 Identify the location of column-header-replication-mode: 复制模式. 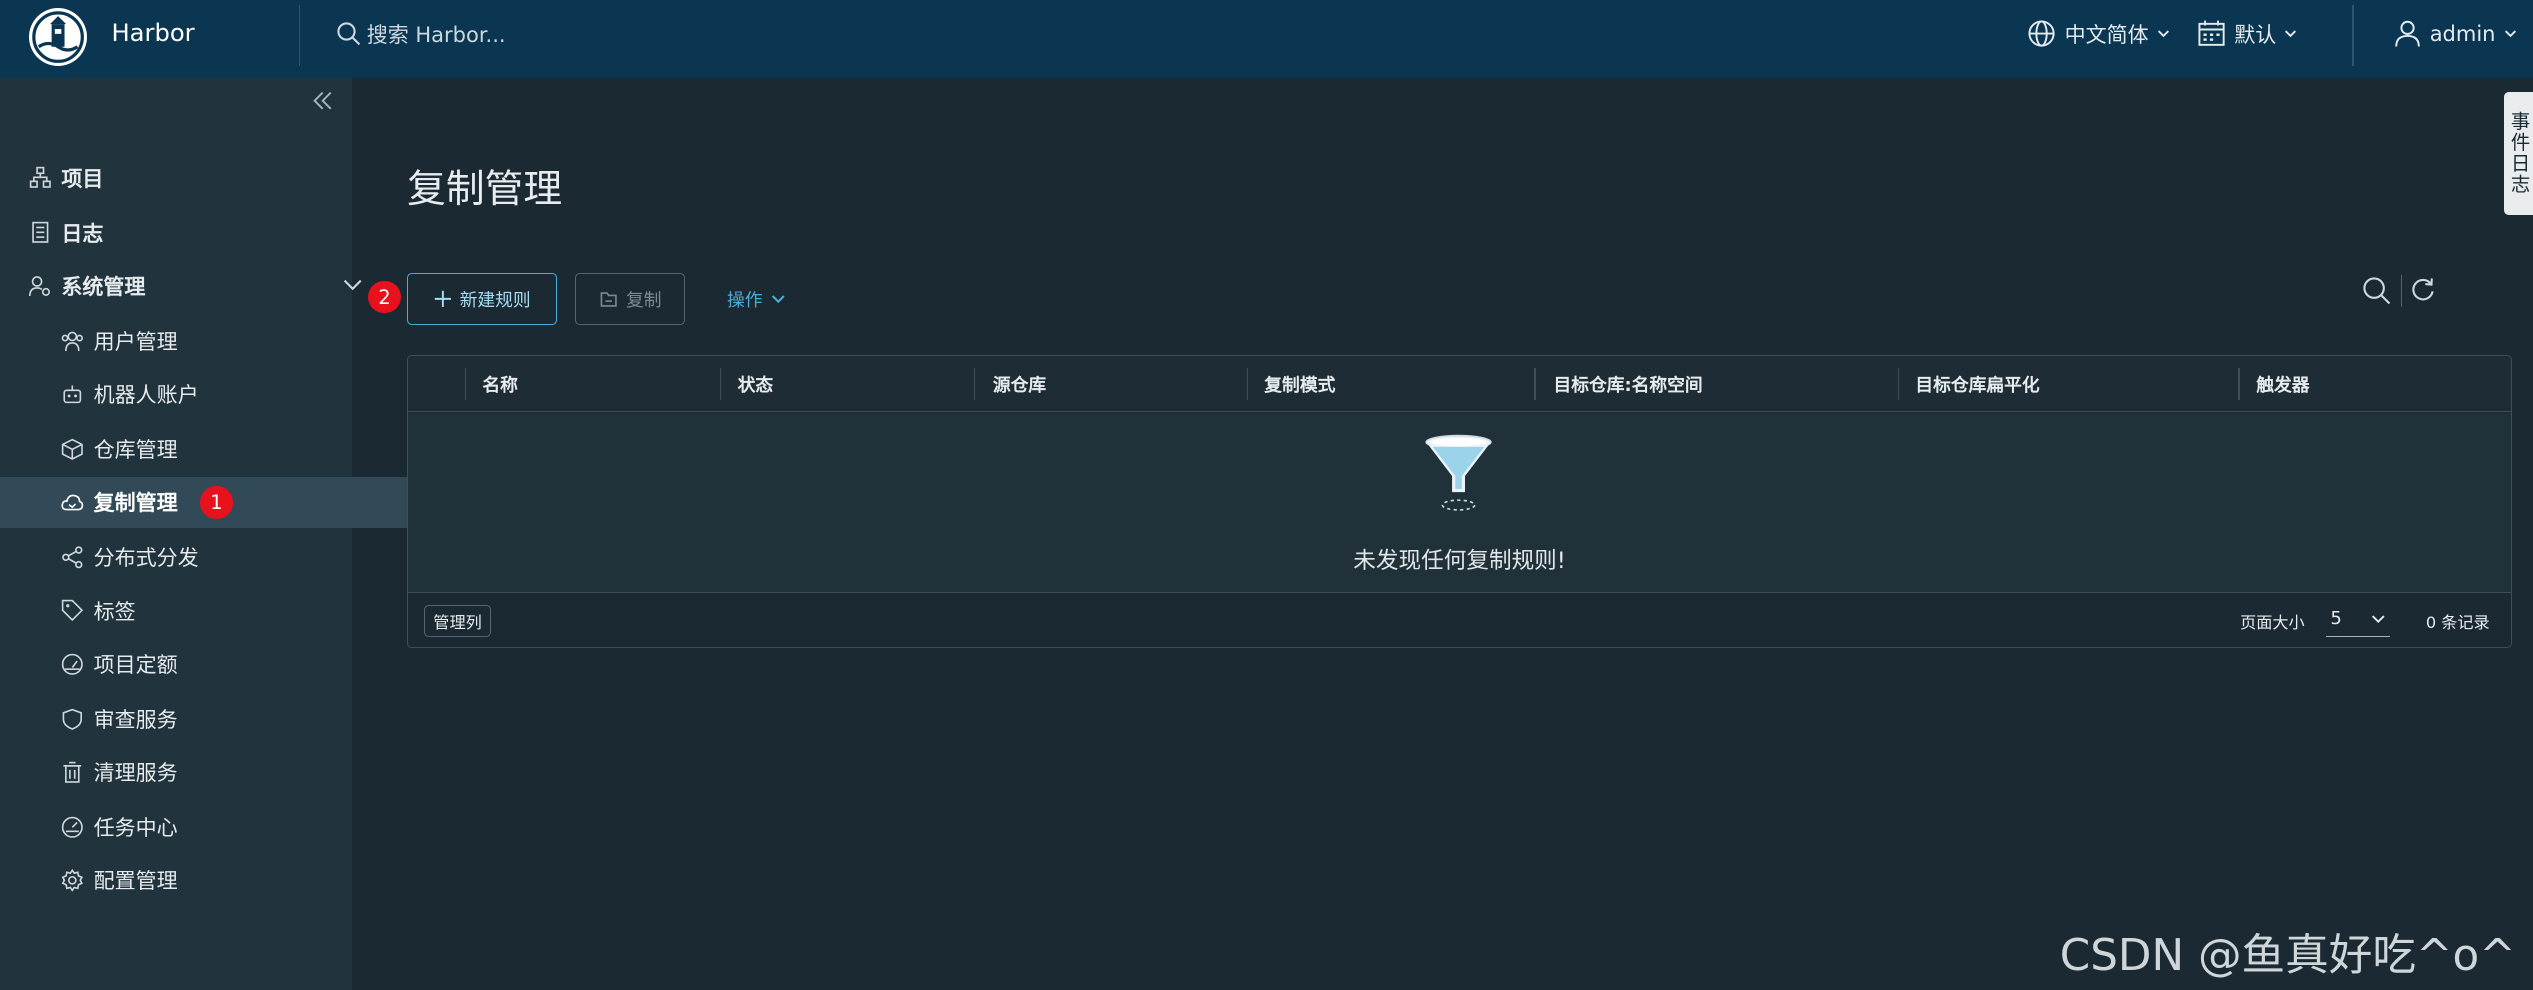
(1299, 383).